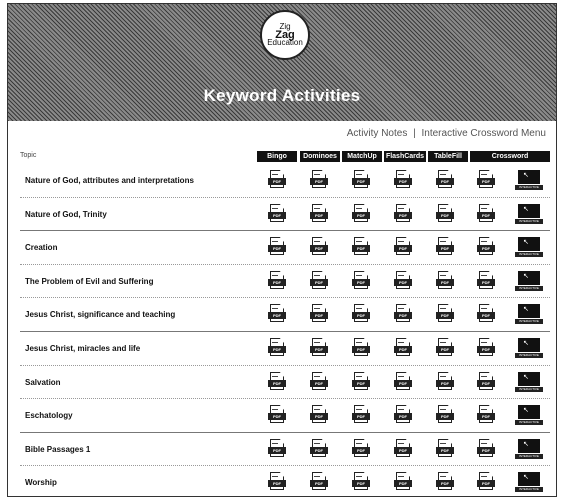 Image resolution: width=565 pixels, height=499 pixels. I want to click on interactive-crossword-menu-link: Interactive Crossword Menu, so click(484, 133).